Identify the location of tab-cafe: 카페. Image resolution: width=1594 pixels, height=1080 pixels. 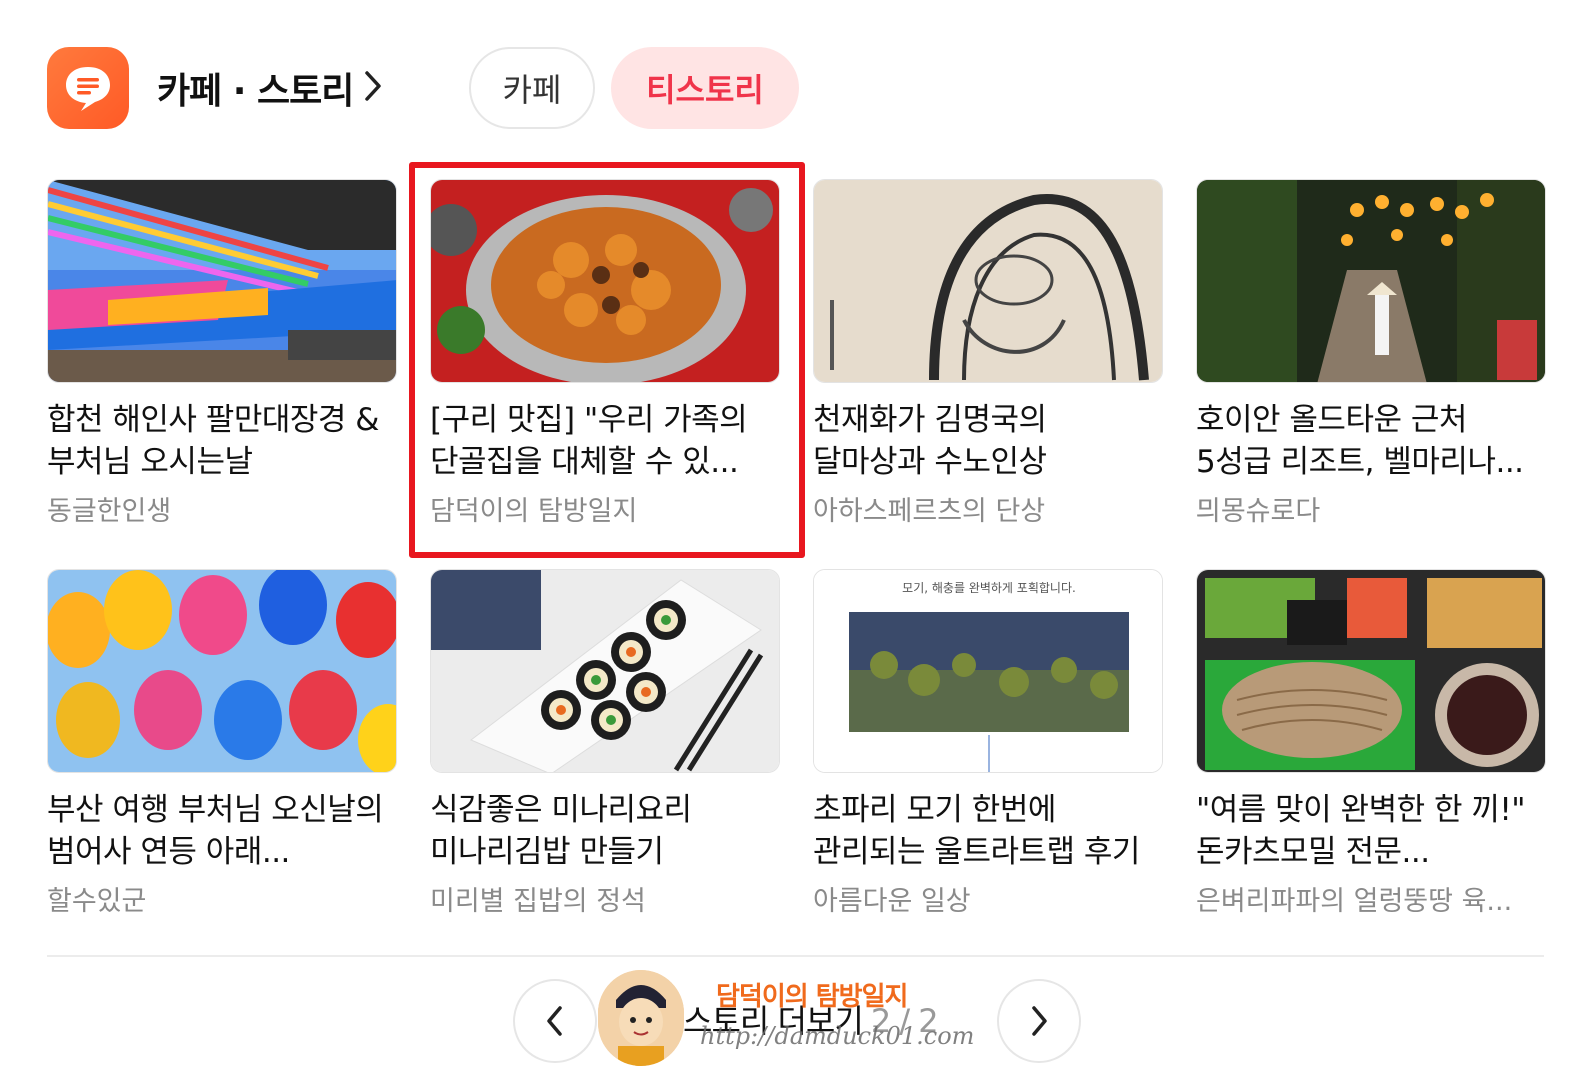
(532, 88).